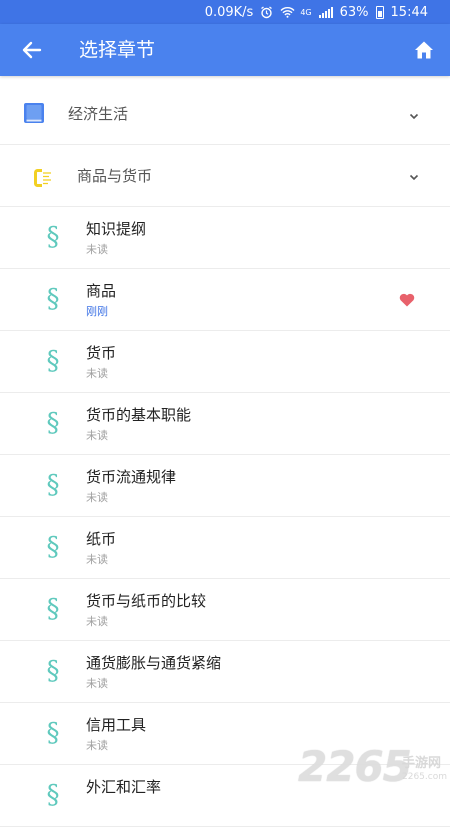 This screenshot has width=450, height=827. What do you see at coordinates (34, 113) in the screenshot?
I see `book-icon` at bounding box center [34, 113].